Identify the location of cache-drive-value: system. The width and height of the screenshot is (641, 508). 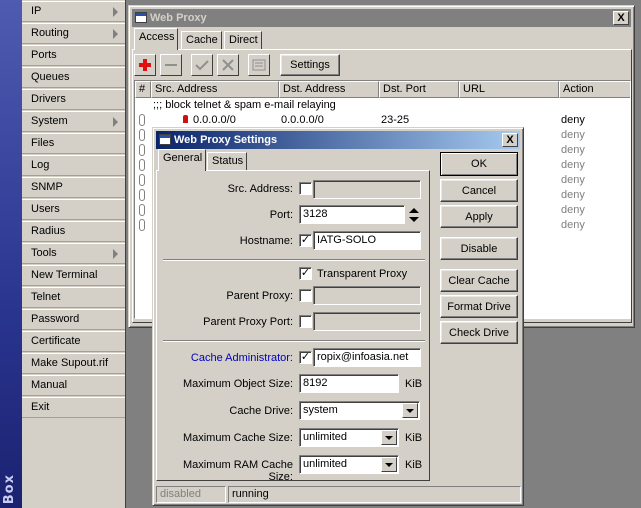
(320, 410).